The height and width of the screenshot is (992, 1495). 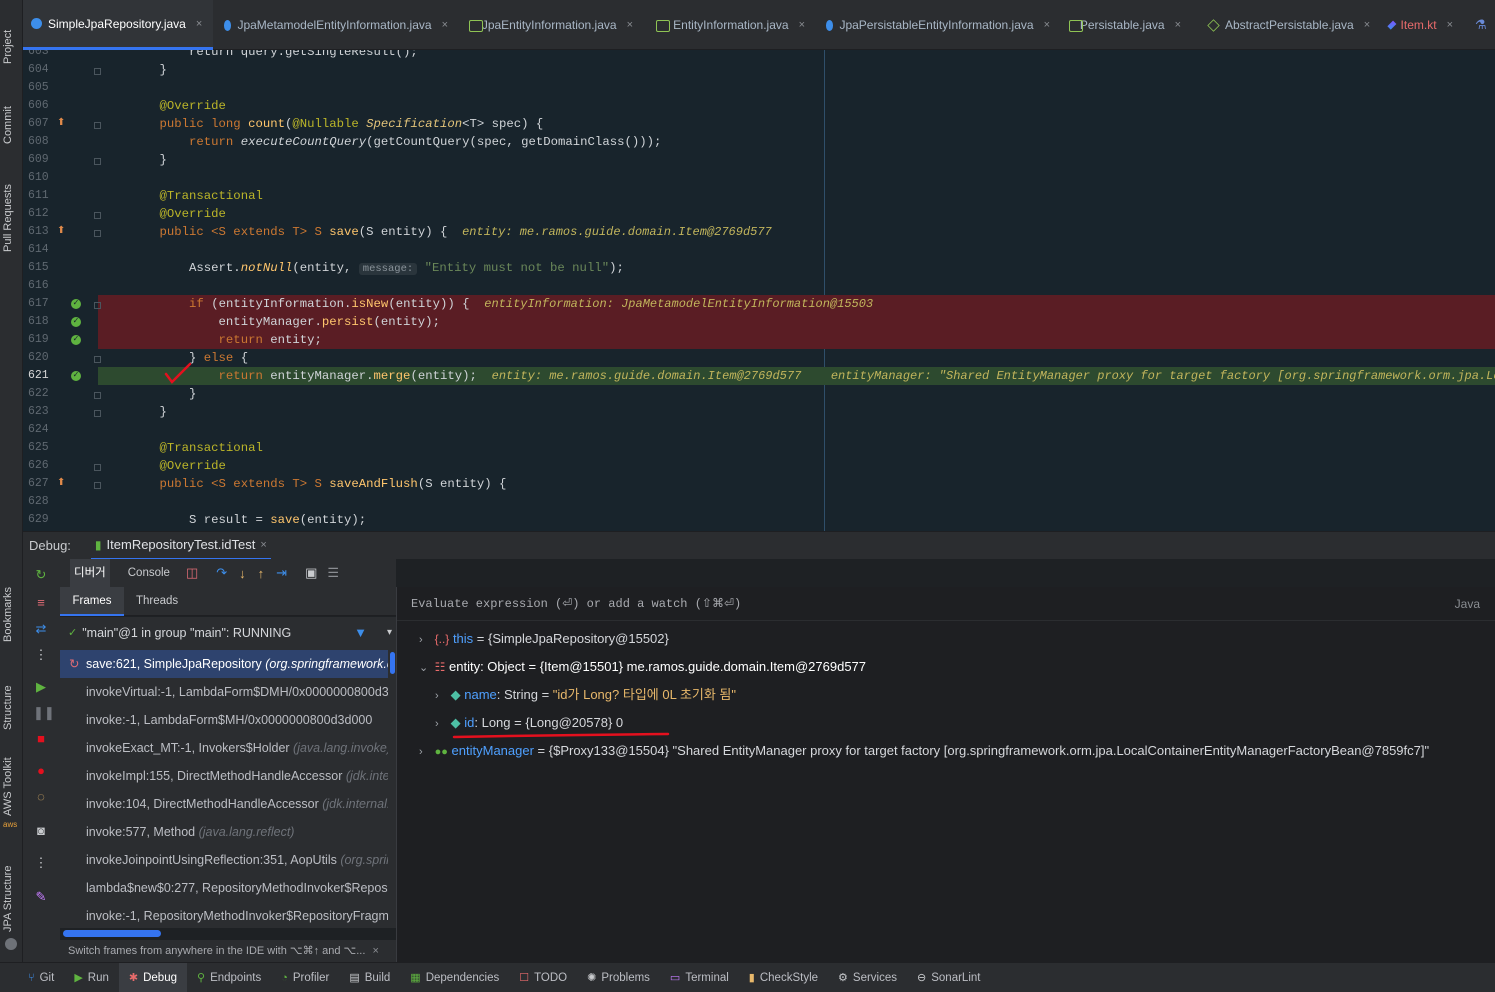 What do you see at coordinates (369, 977) in the screenshot?
I see `build-button: ▤ Build` at bounding box center [369, 977].